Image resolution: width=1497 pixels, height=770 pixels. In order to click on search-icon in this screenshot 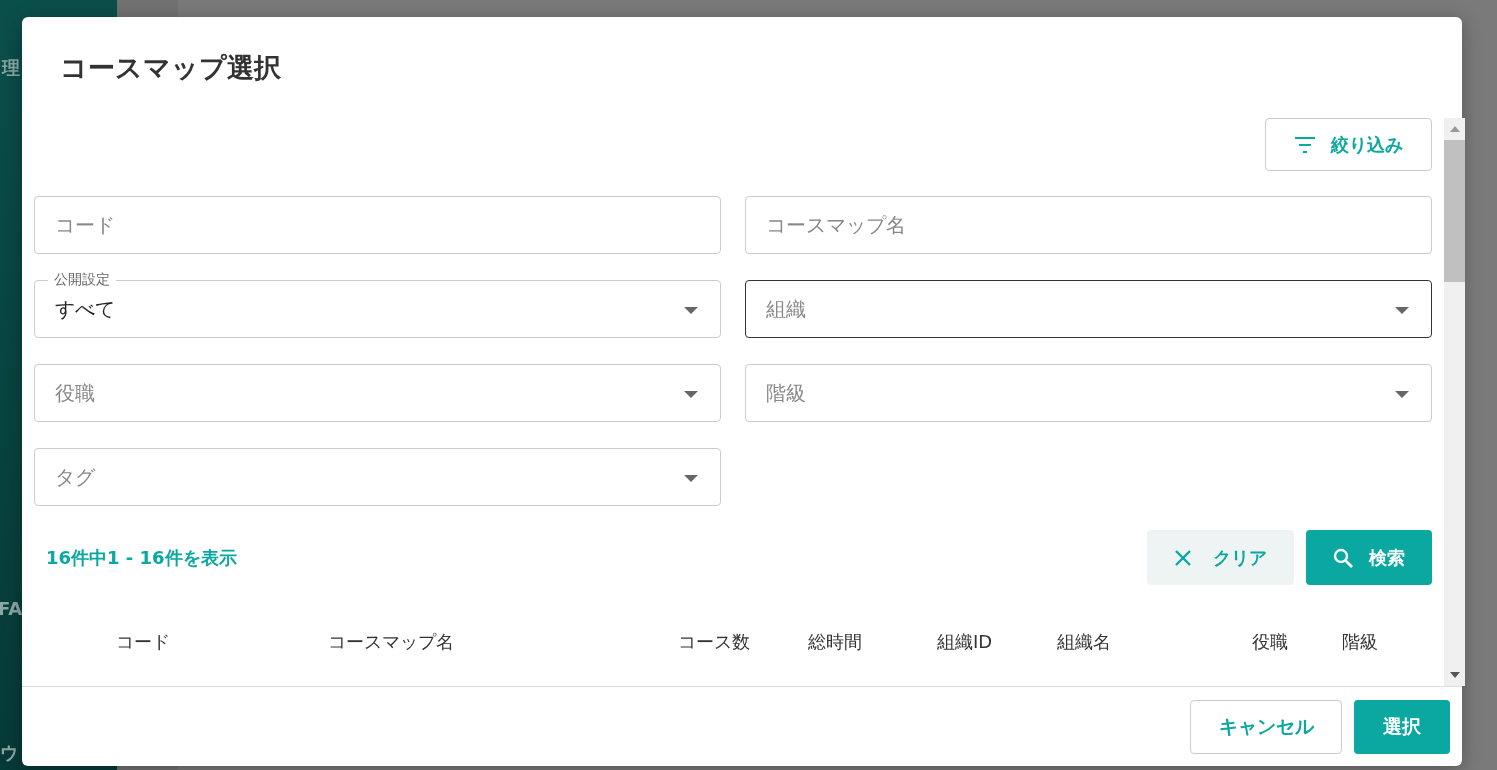, I will do `click(1343, 557)`.